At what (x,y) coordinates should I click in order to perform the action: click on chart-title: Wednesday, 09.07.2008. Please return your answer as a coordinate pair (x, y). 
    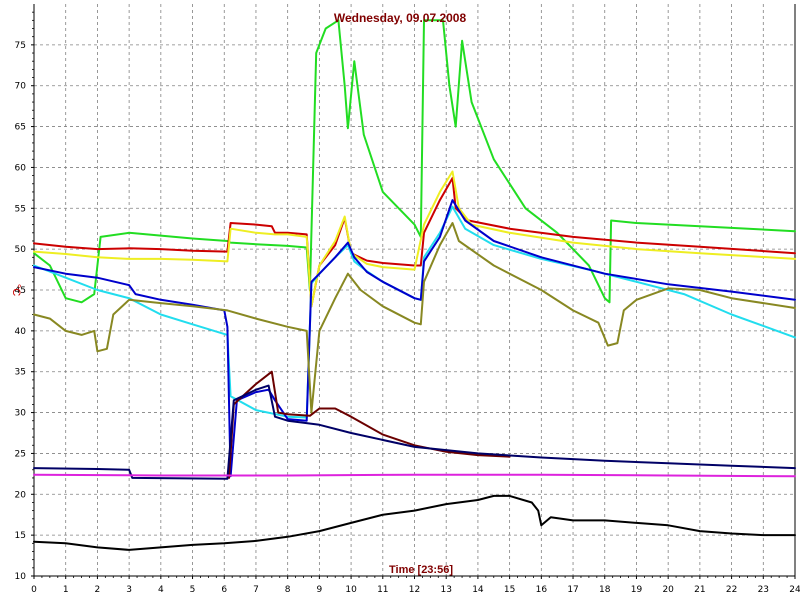
    Looking at the image, I should click on (400, 18).